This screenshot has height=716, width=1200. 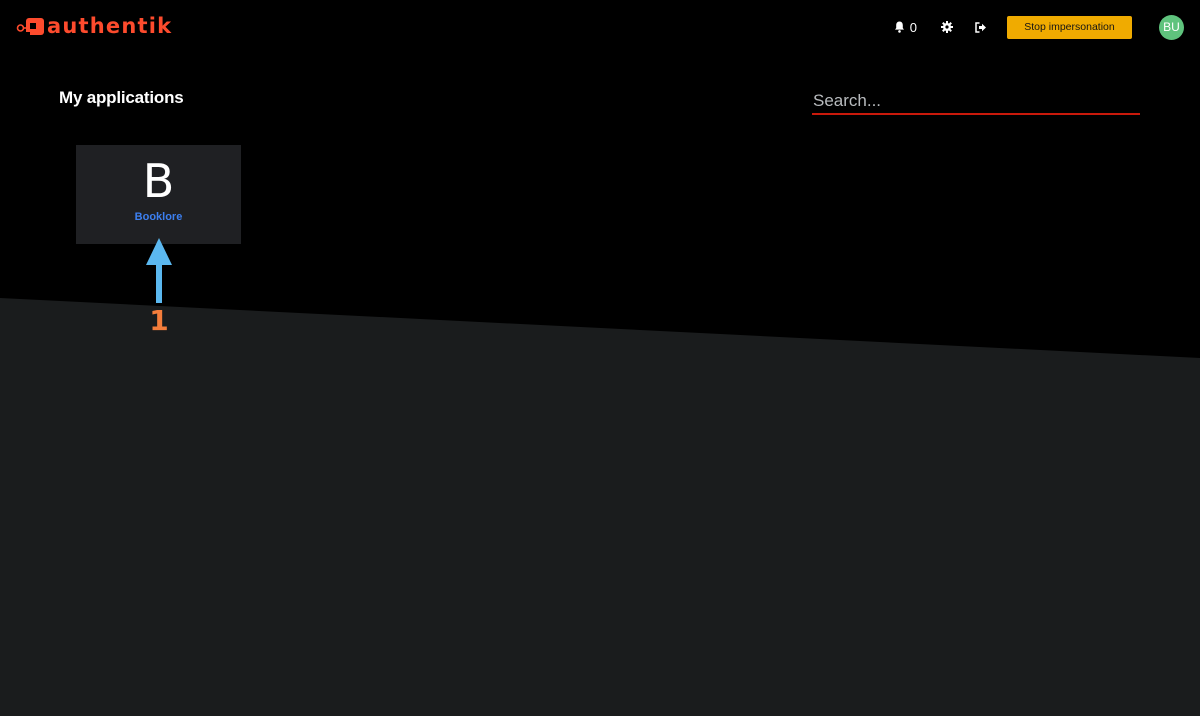 I want to click on gear-icon, so click(x=947, y=27).